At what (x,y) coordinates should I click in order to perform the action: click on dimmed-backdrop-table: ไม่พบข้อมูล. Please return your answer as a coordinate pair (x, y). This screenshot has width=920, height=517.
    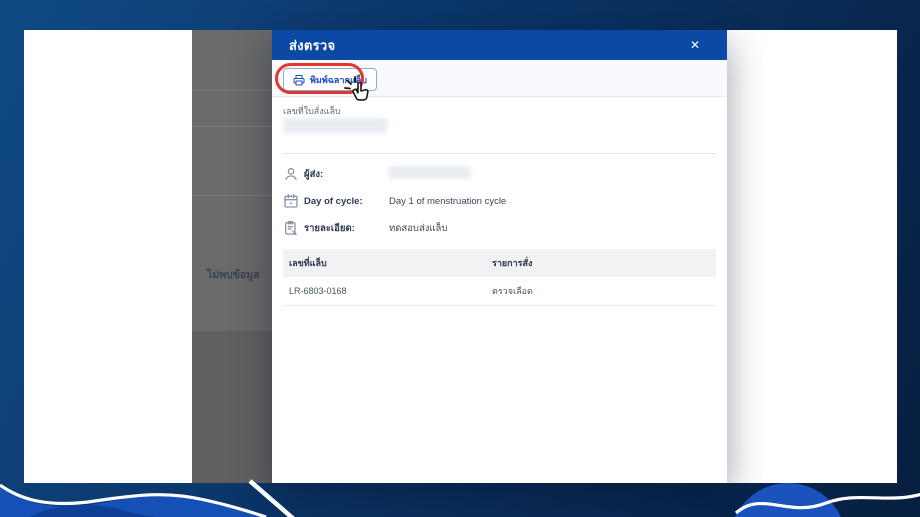
    Looking at the image, I should click on (232, 256).